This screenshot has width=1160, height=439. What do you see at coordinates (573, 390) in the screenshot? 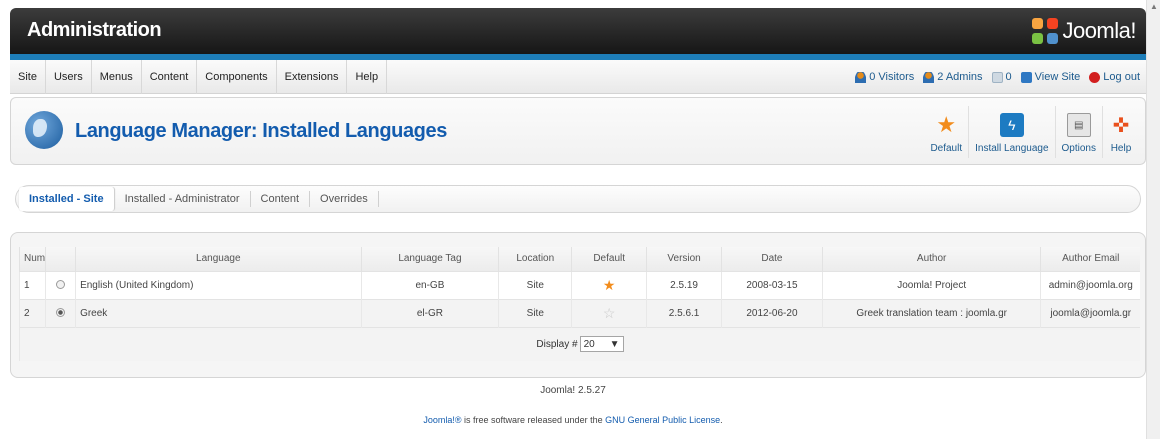
I see `version-text: Joomla! 2.5.27` at bounding box center [573, 390].